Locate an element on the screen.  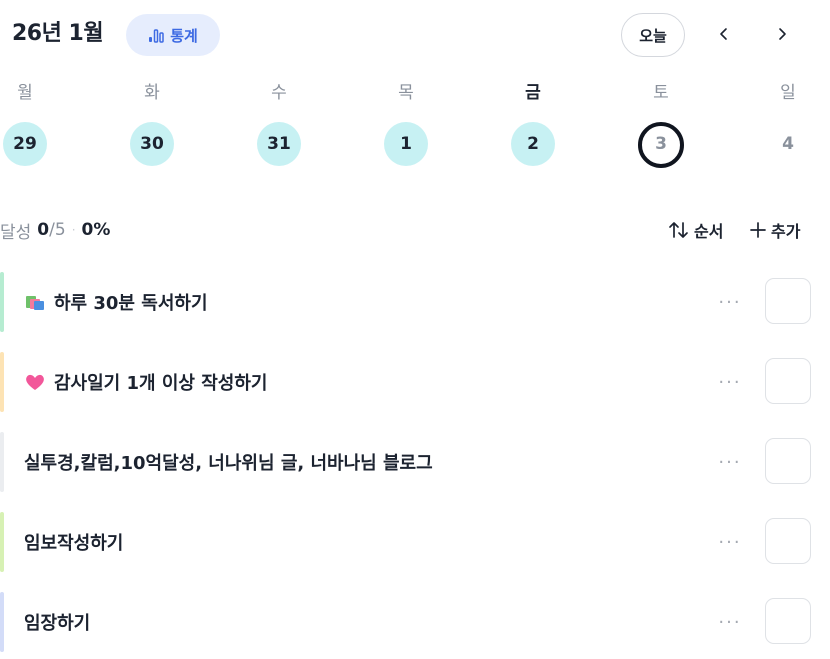
task-title: 실투경,칼럼,10억달성, 너나위님 글, 너바나님 블로그 is located at coordinates (228, 463).